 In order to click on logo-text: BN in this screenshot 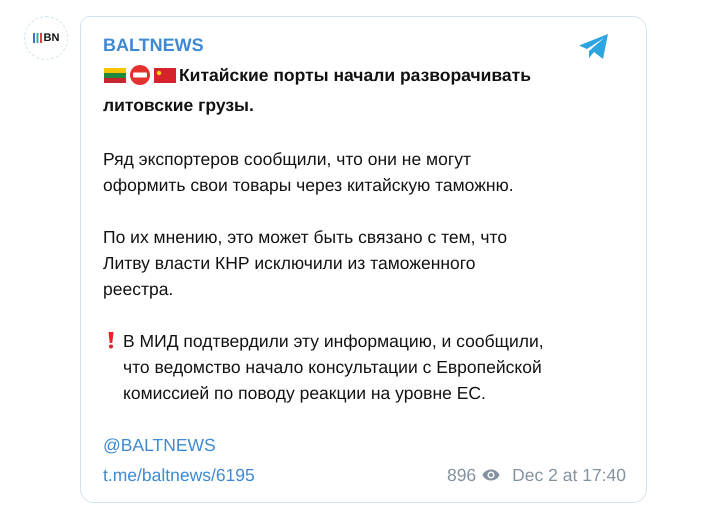, I will do `click(52, 38)`.